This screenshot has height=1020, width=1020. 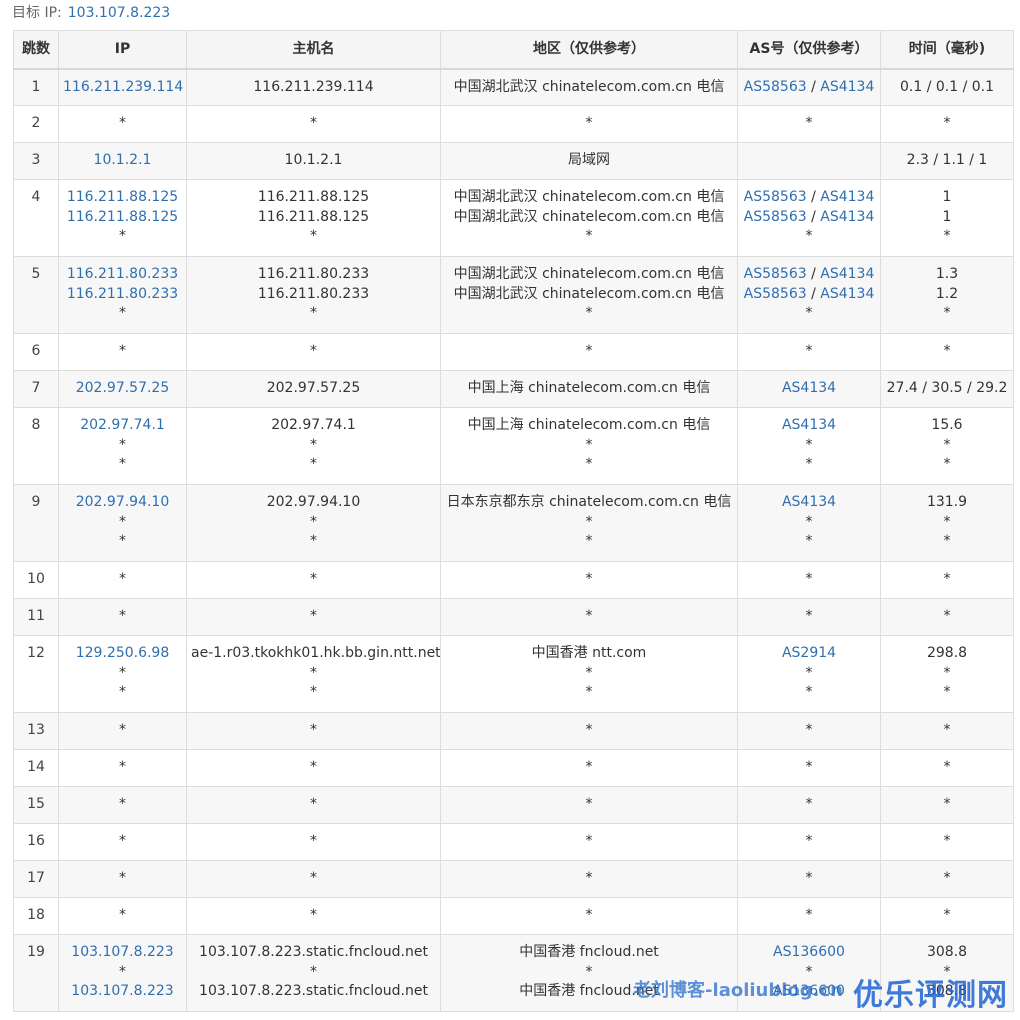 I want to click on time-cell: 27.4 / 30.5 / 29.2, so click(x=947, y=389).